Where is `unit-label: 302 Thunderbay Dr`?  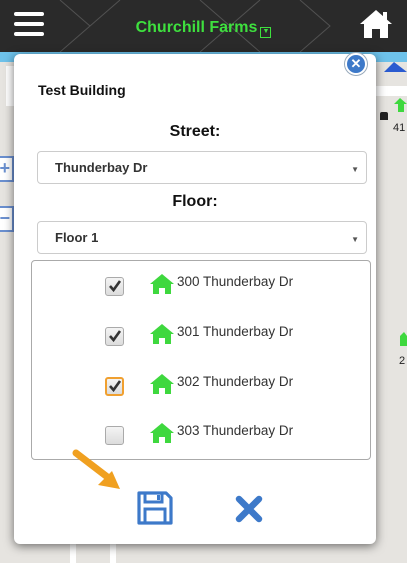 unit-label: 302 Thunderbay Dr is located at coordinates (235, 381).